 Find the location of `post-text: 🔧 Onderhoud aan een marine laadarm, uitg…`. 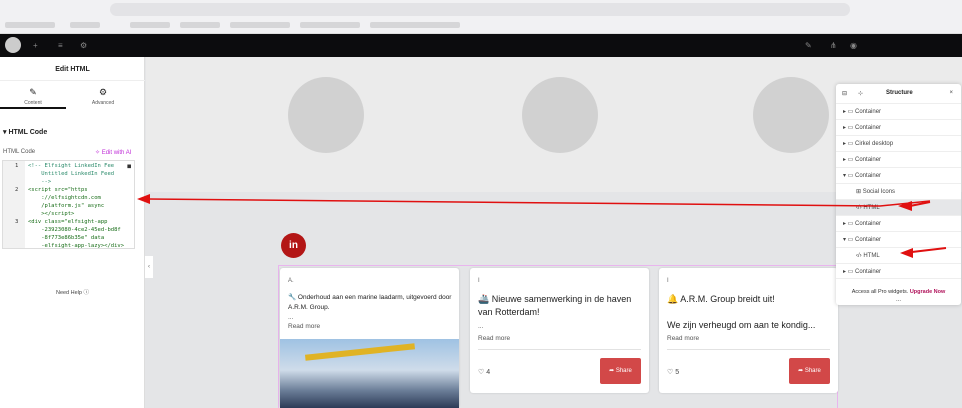

post-text: 🔧 Onderhoud aan een marine laadarm, uitg… is located at coordinates (370, 302).